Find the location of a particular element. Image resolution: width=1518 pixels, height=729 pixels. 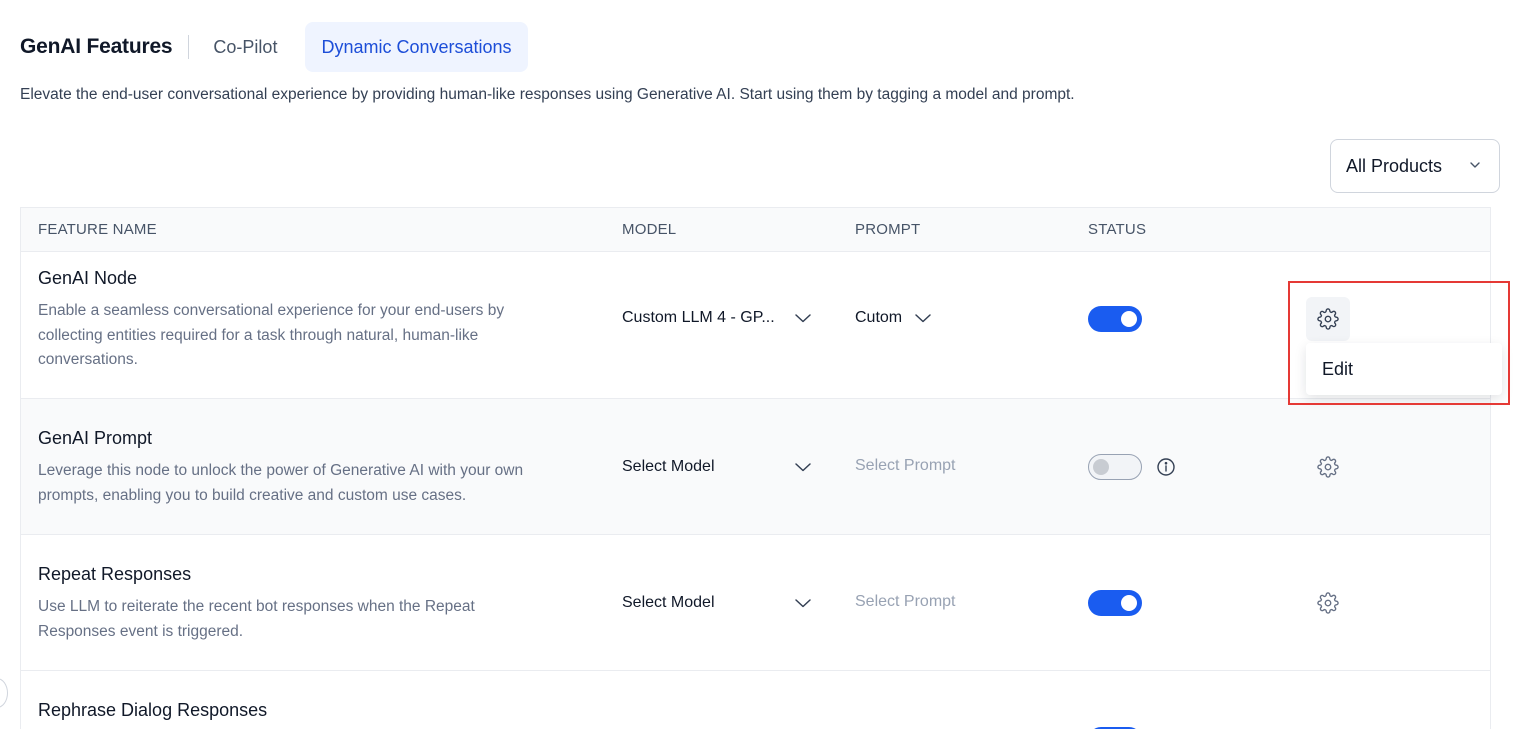

feature-name: GenAI Node is located at coordinates (88, 278).